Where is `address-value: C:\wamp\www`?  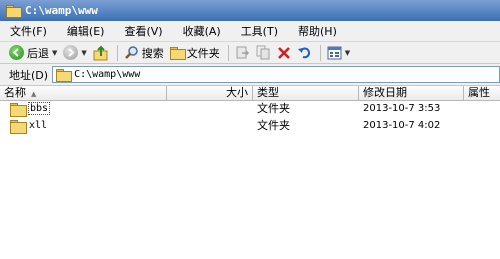 address-value: C:\wamp\www is located at coordinates (107, 74).